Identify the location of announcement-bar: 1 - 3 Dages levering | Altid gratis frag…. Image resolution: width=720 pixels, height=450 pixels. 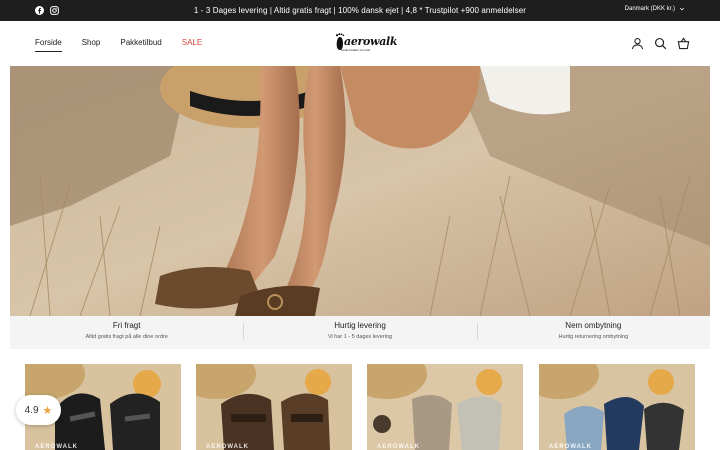
(360, 10).